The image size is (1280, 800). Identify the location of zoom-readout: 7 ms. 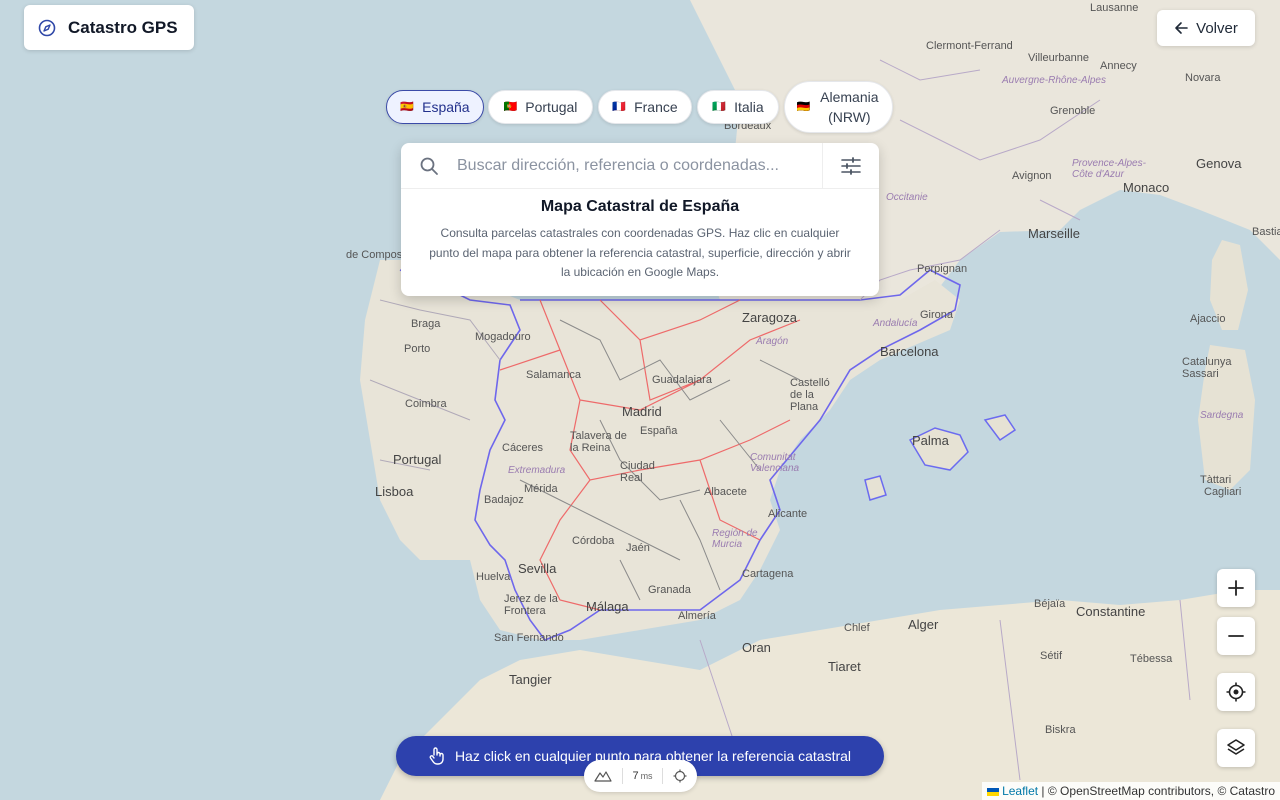
(642, 776).